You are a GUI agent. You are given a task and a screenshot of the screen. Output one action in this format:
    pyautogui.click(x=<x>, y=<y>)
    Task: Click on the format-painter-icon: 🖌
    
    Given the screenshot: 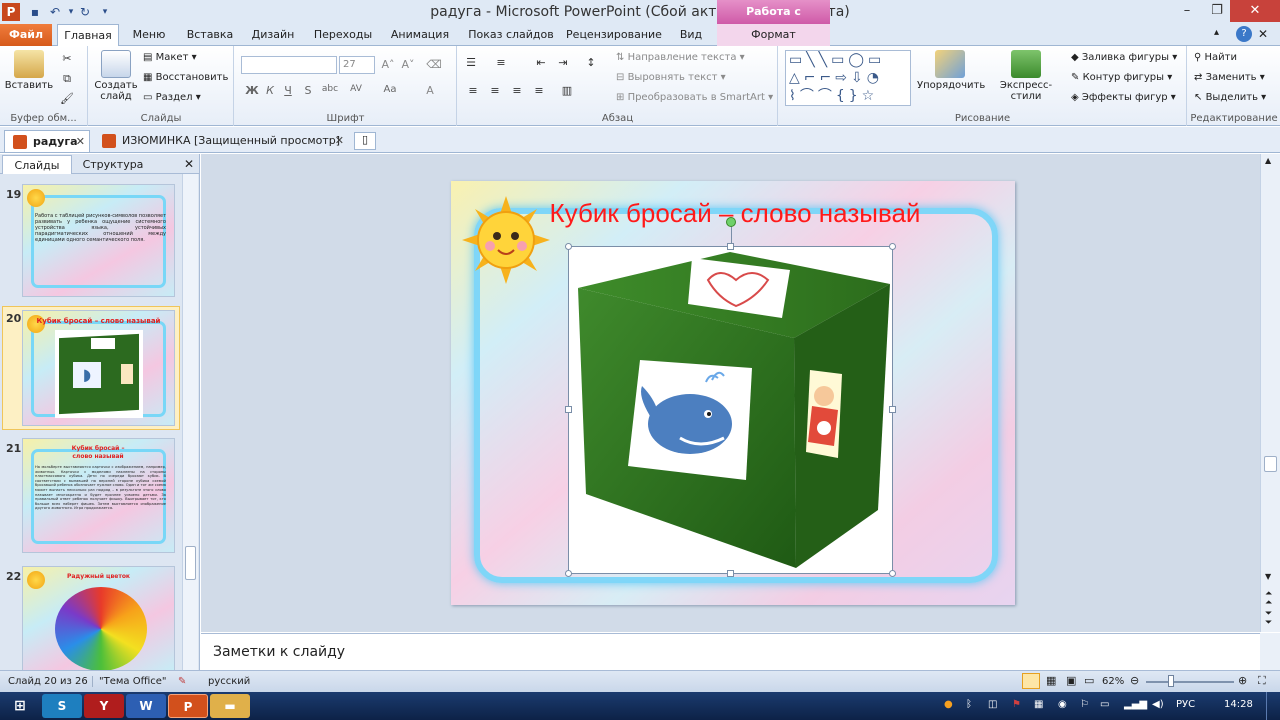 What is the action you would take?
    pyautogui.click(x=67, y=98)
    